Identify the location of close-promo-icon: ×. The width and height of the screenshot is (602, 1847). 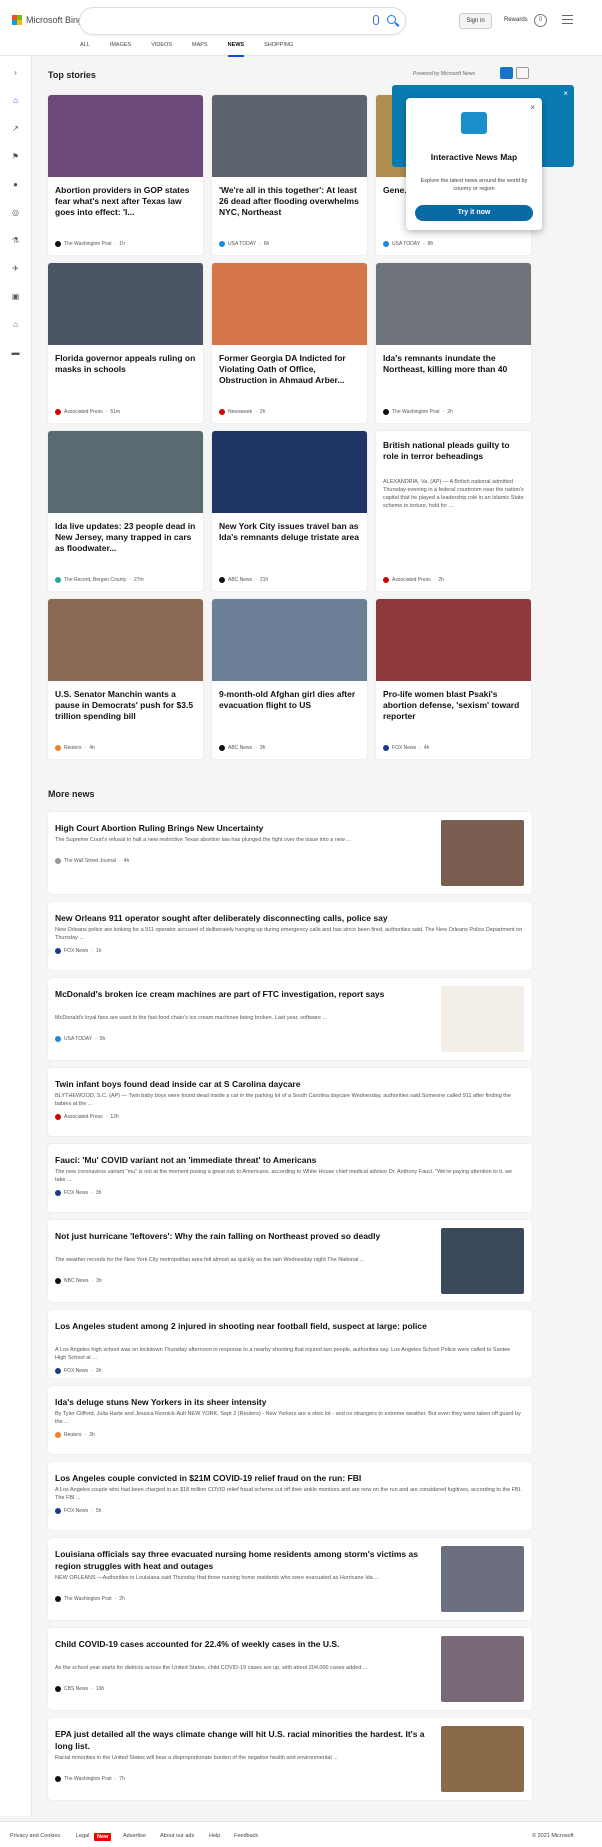
(565, 93).